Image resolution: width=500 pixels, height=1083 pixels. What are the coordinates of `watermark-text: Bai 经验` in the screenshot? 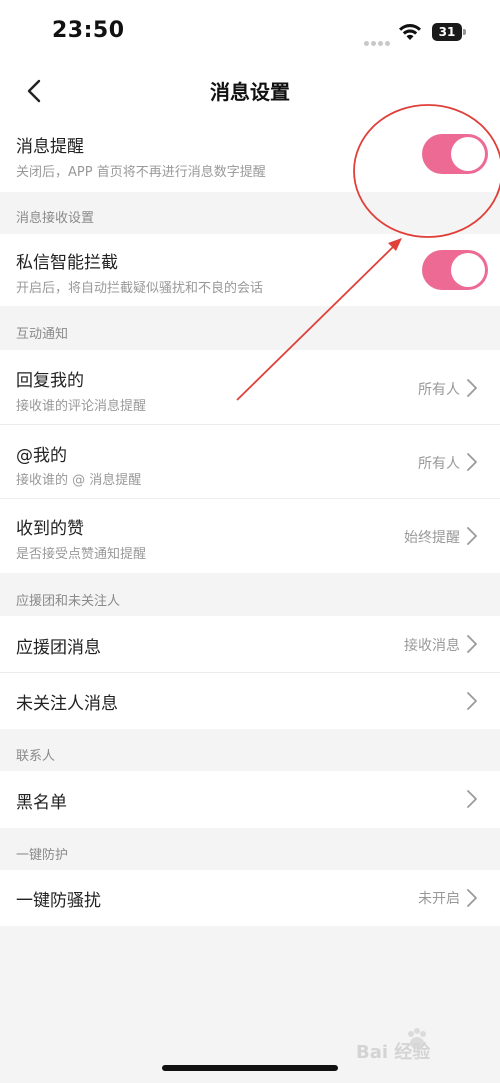 It's located at (393, 1052).